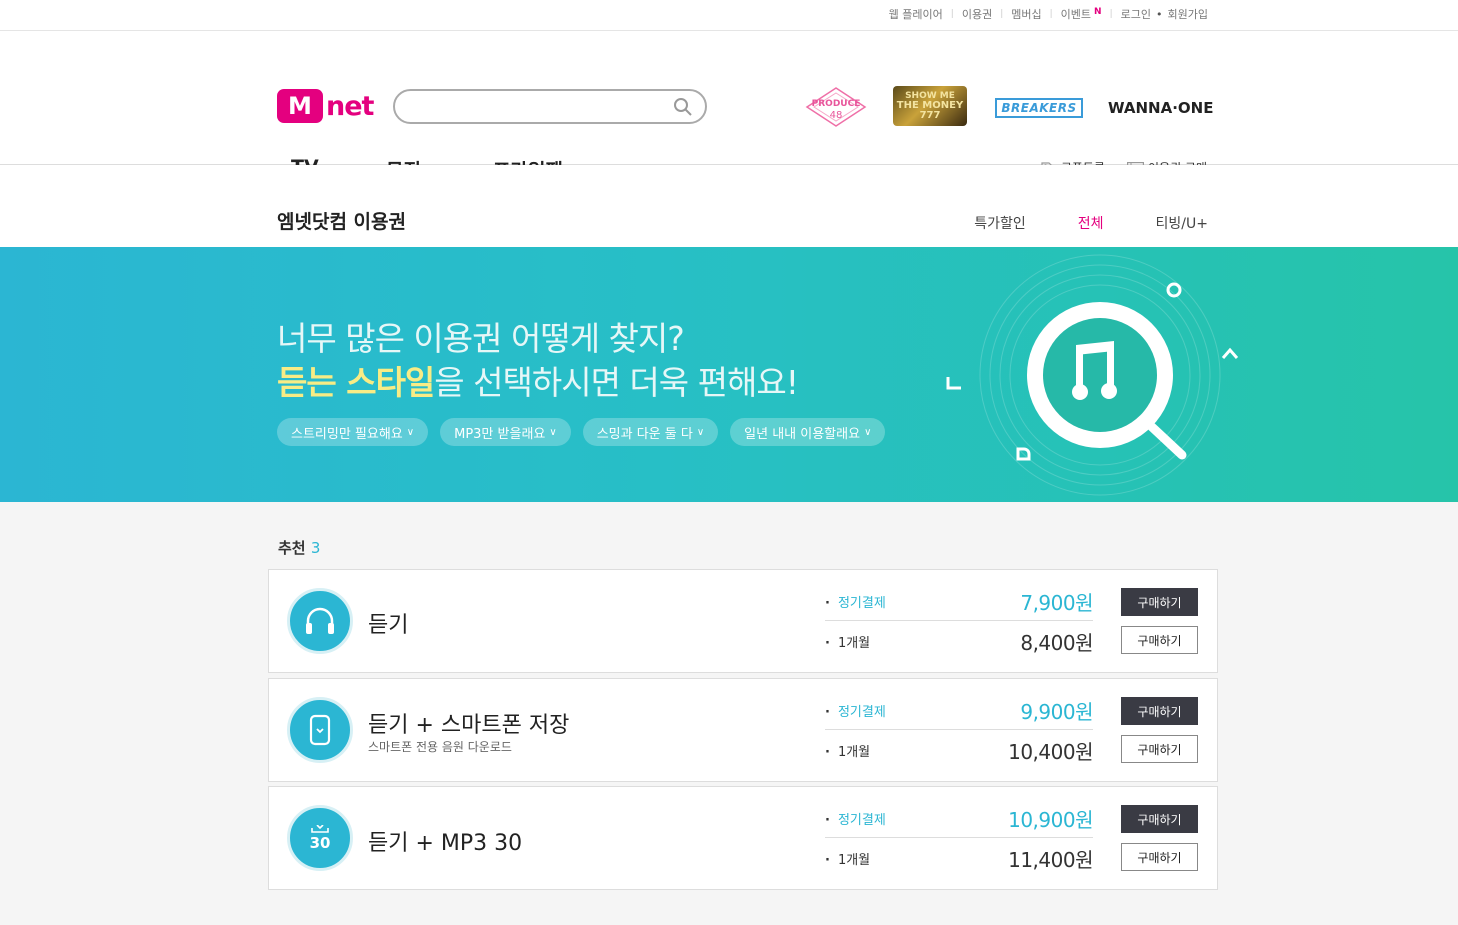  What do you see at coordinates (500, 434) in the screenshot?
I see `chip-label: MP3만 받을래요` at bounding box center [500, 434].